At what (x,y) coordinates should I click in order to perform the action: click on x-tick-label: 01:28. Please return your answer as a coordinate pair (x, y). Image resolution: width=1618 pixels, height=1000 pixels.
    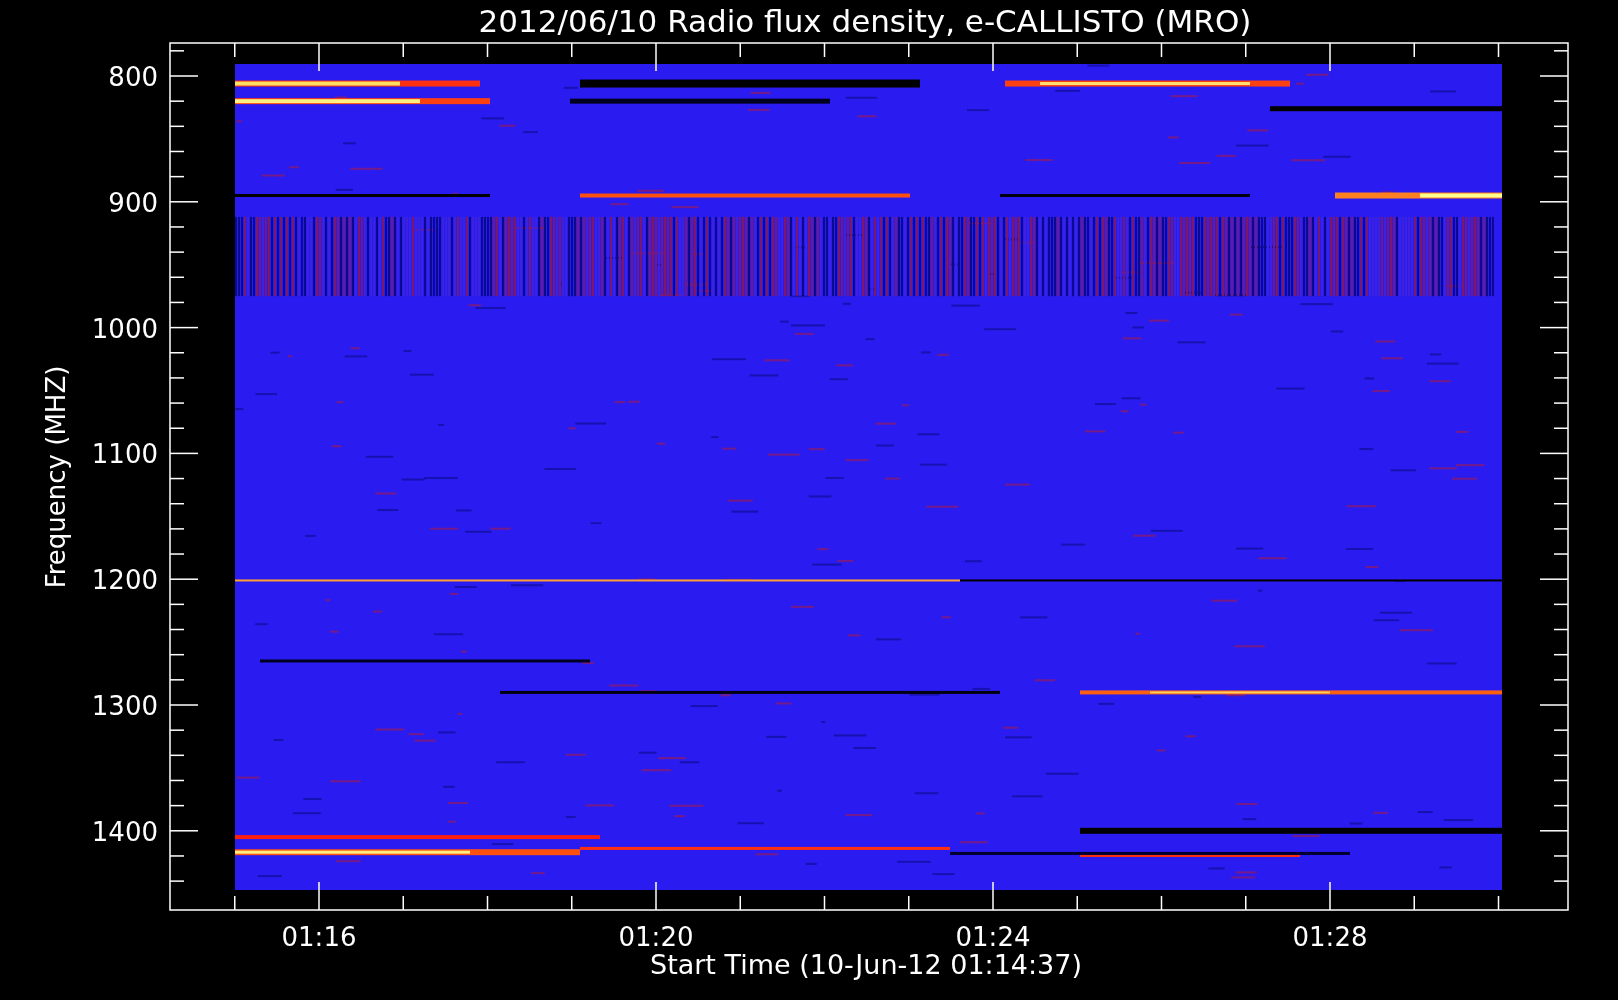
    Looking at the image, I should click on (1330, 937).